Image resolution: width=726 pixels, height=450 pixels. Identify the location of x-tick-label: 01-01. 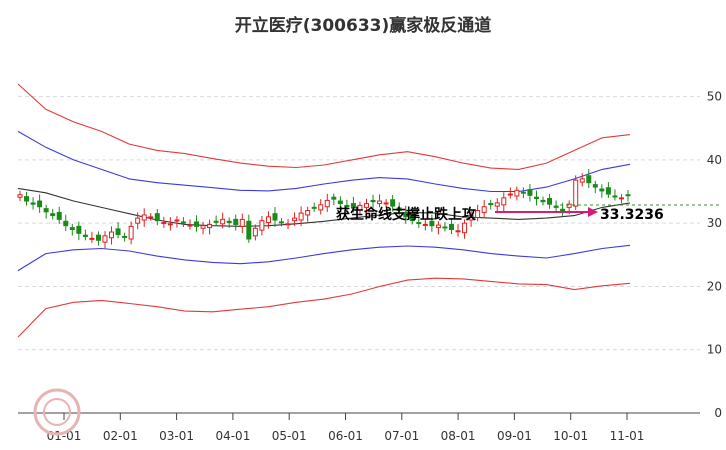
(64, 436).